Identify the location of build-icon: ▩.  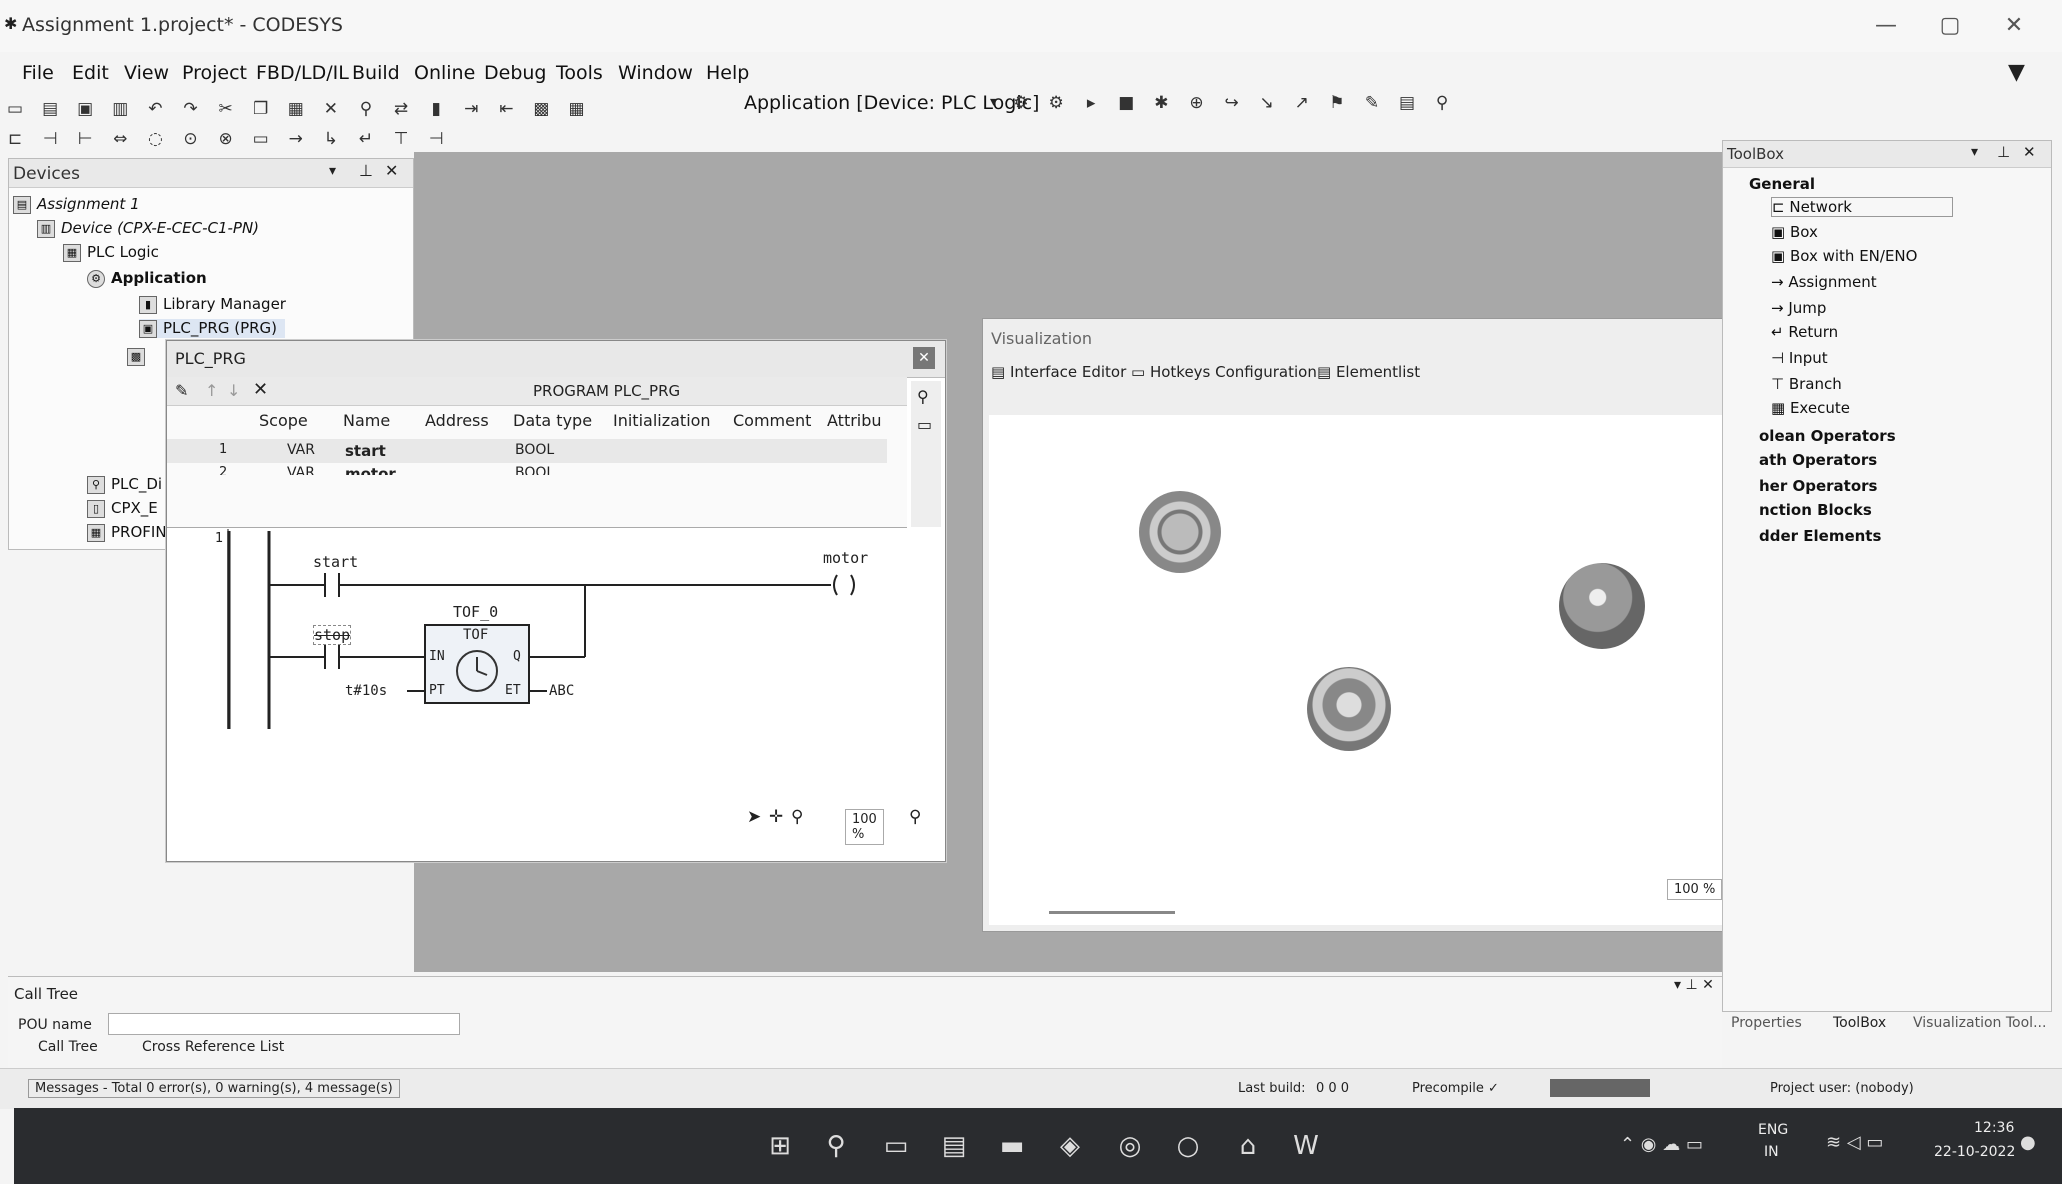
(541, 109).